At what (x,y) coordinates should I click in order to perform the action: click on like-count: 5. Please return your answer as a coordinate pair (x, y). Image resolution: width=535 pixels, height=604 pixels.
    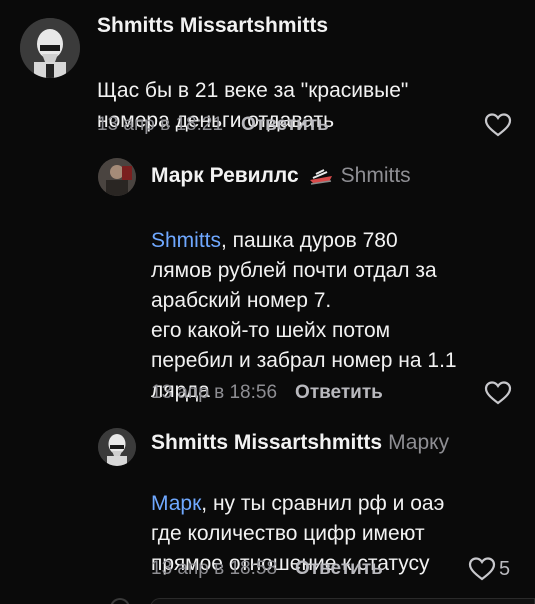
    Looking at the image, I should click on (505, 568).